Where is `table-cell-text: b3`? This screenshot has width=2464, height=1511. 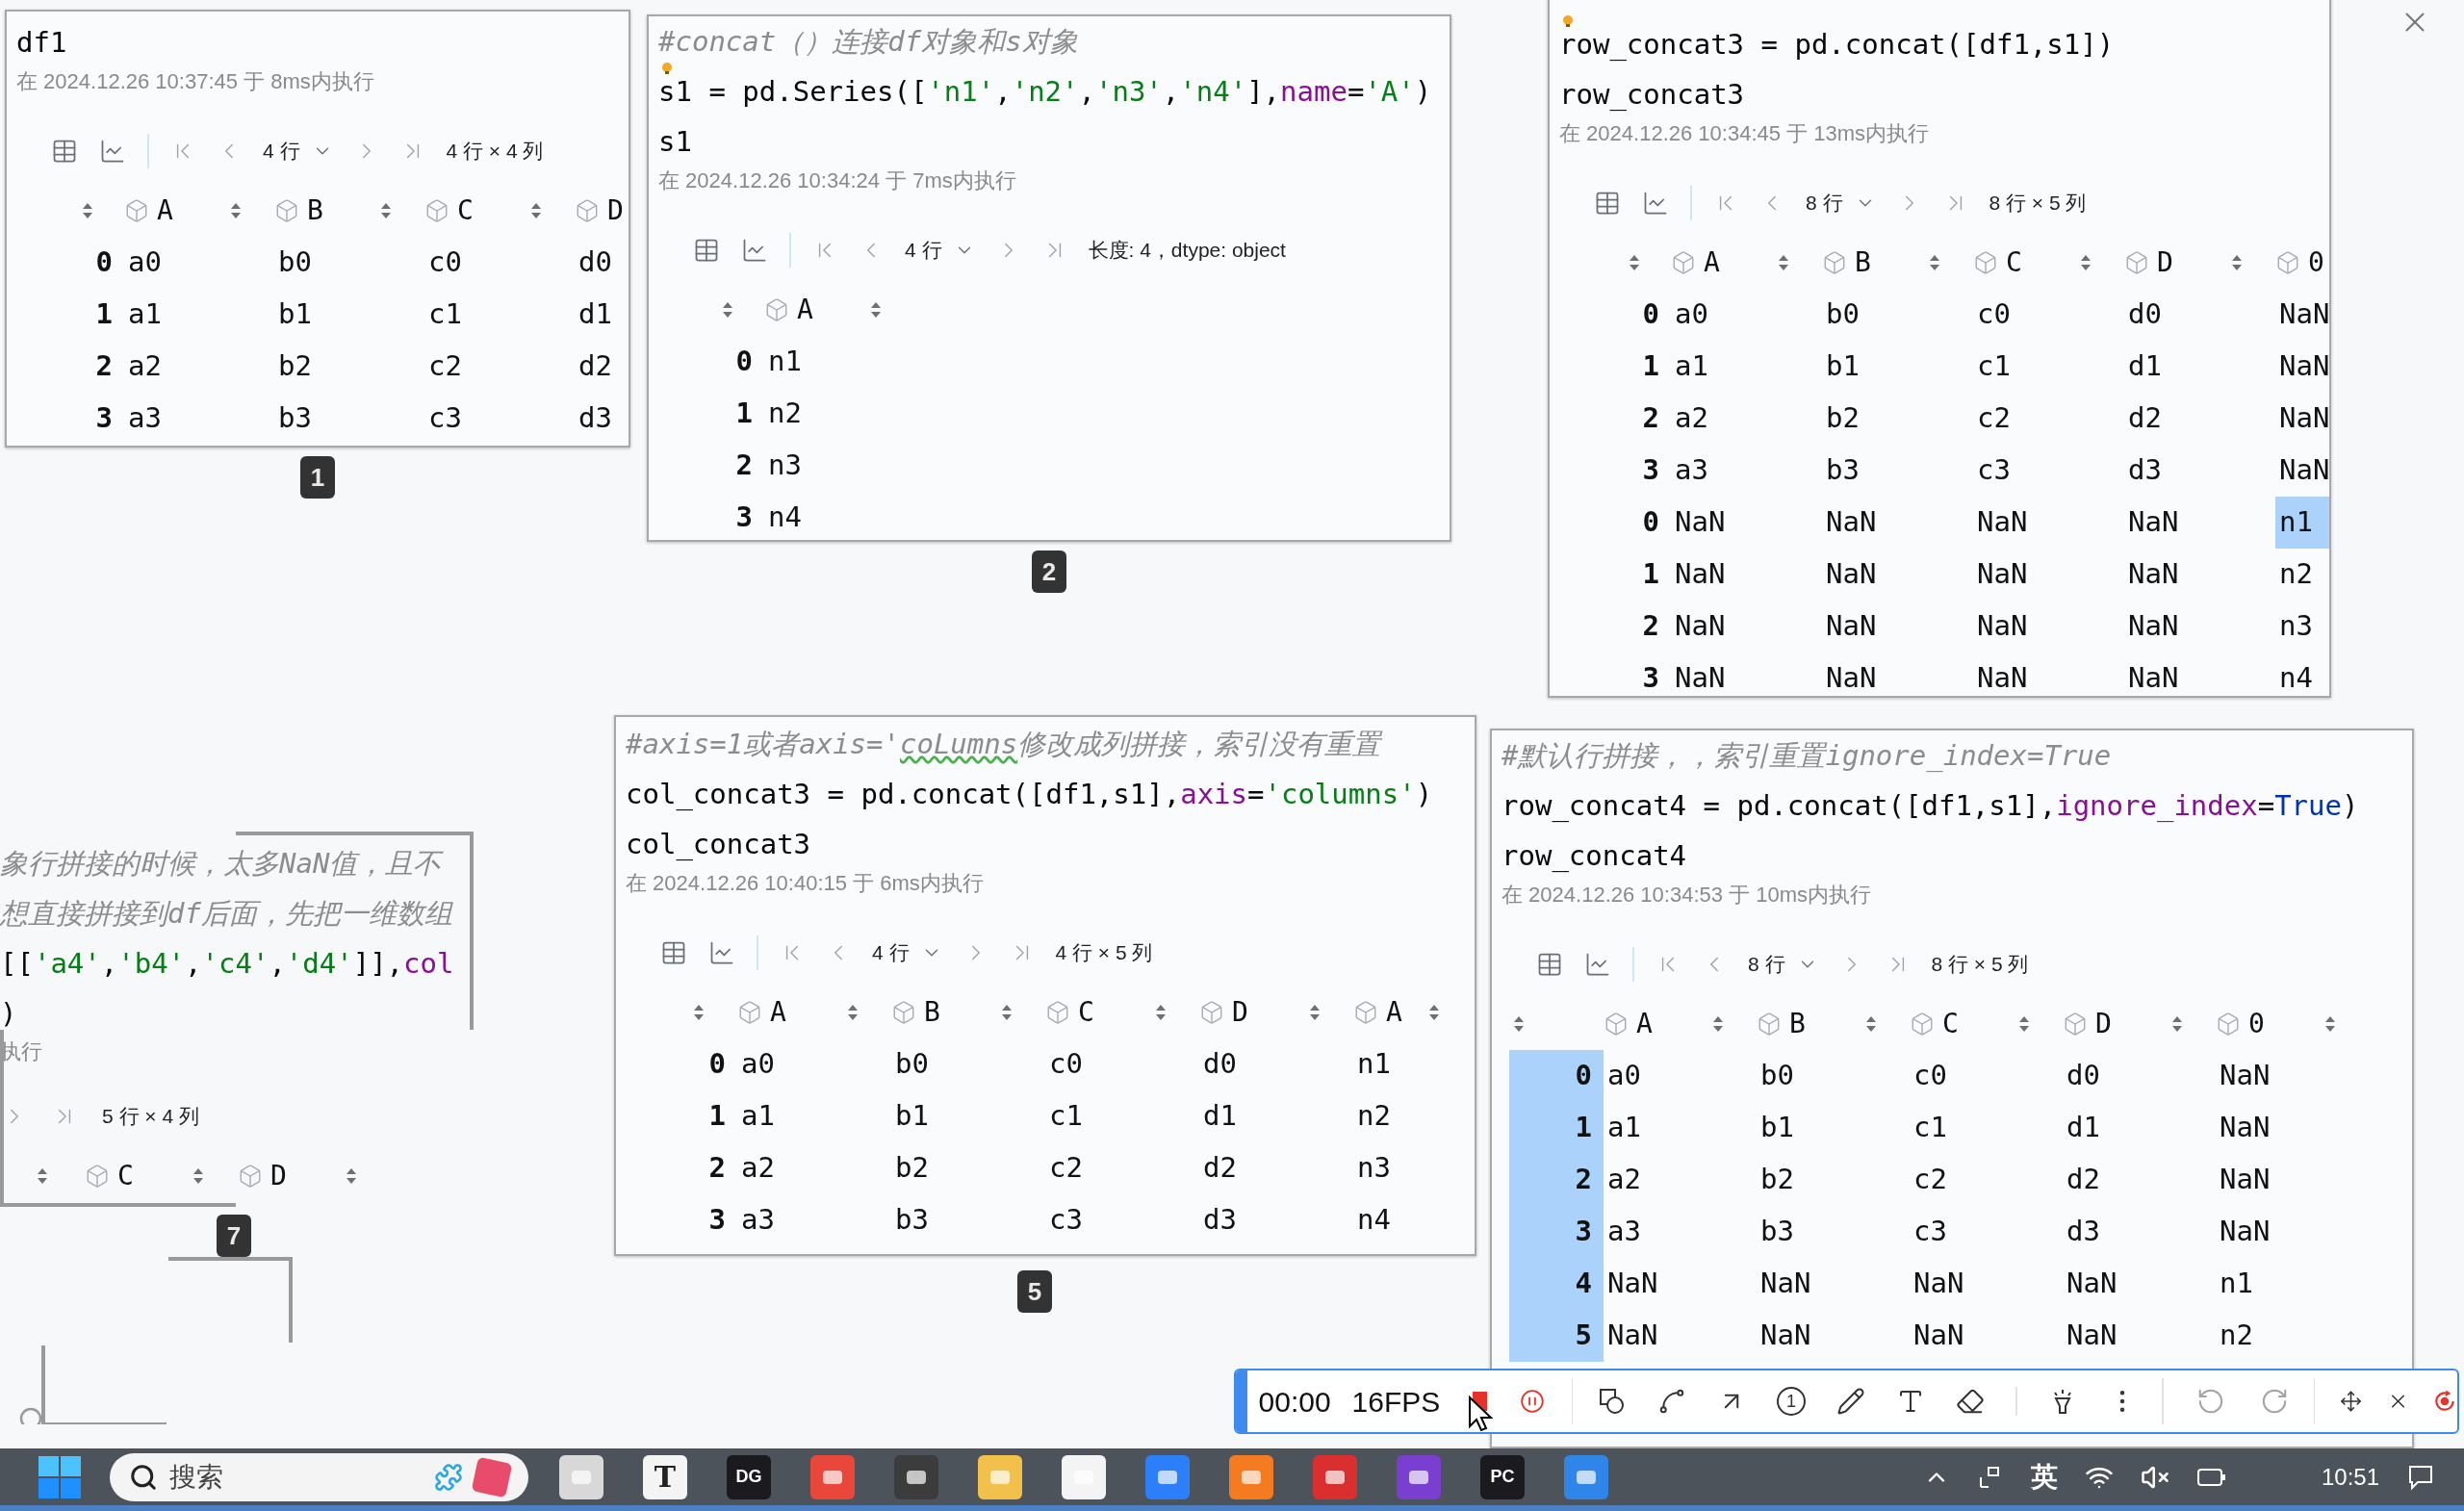
table-cell-text: b3 is located at coordinates (295, 418).